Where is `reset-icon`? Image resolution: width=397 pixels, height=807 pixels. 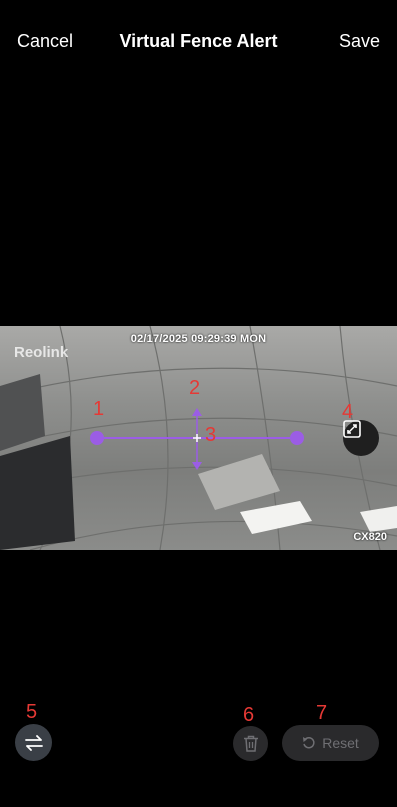 reset-icon is located at coordinates (309, 743).